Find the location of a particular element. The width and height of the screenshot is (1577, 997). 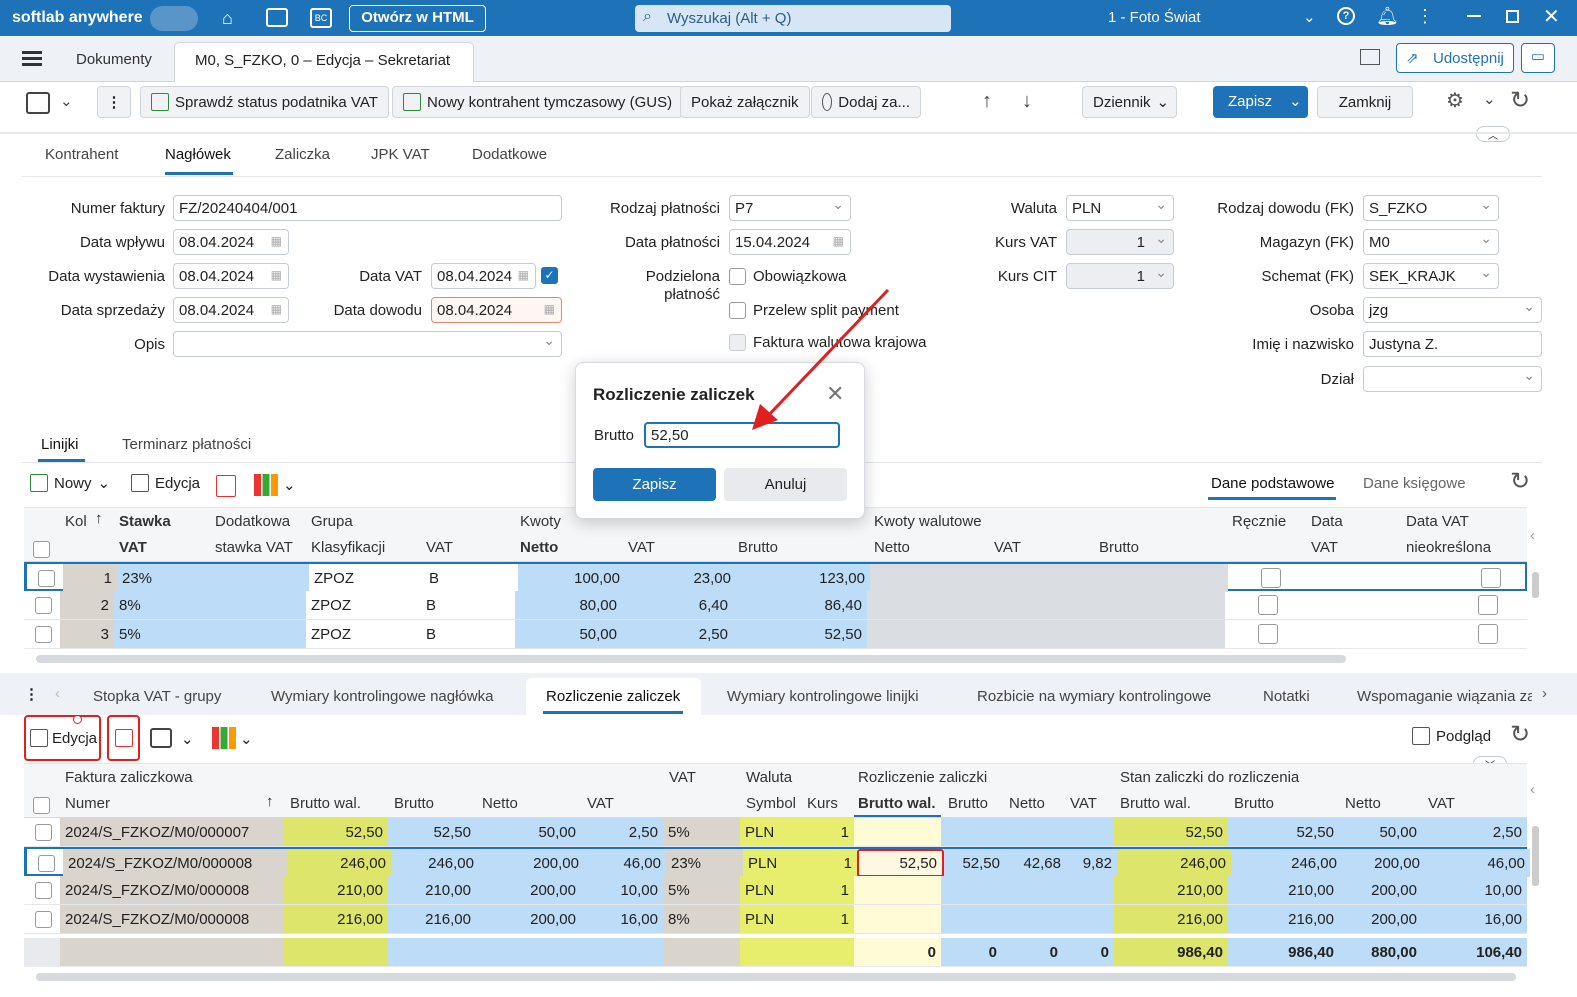

col-header-brutto-wal: Brutto wal. is located at coordinates (325, 803).